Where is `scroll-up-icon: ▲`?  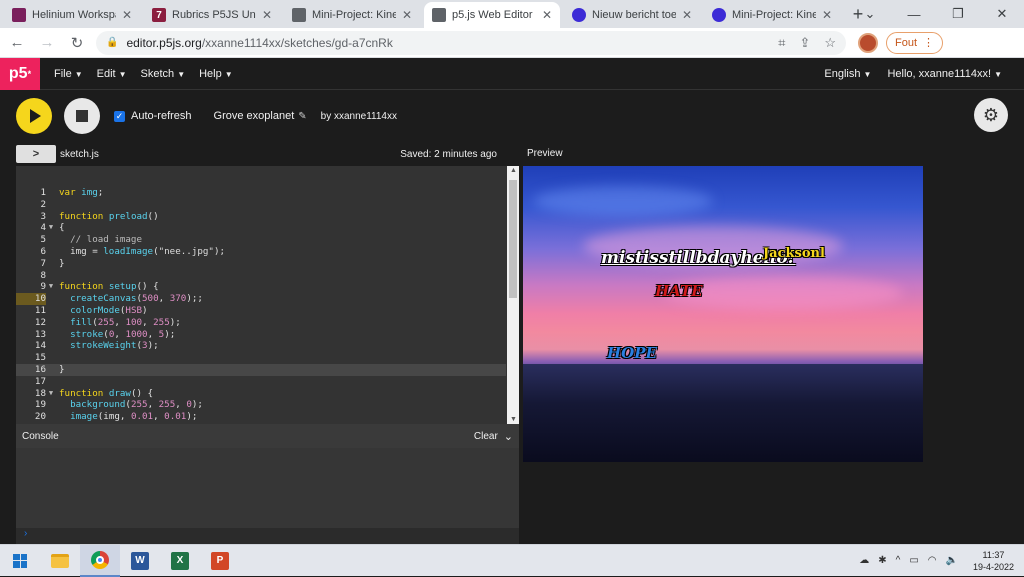
scroll-up-icon: ▲ is located at coordinates (513, 170).